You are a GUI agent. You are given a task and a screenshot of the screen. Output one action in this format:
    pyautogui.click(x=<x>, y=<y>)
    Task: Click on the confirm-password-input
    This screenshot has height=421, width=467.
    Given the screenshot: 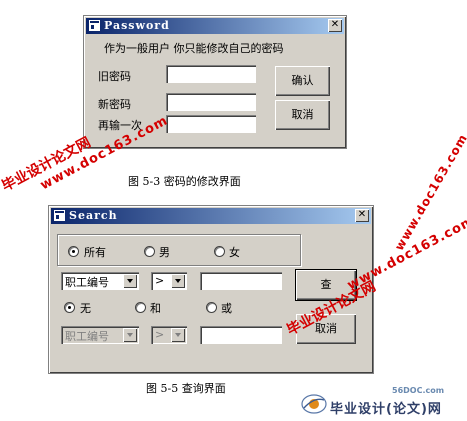 What is the action you would take?
    pyautogui.click(x=211, y=124)
    